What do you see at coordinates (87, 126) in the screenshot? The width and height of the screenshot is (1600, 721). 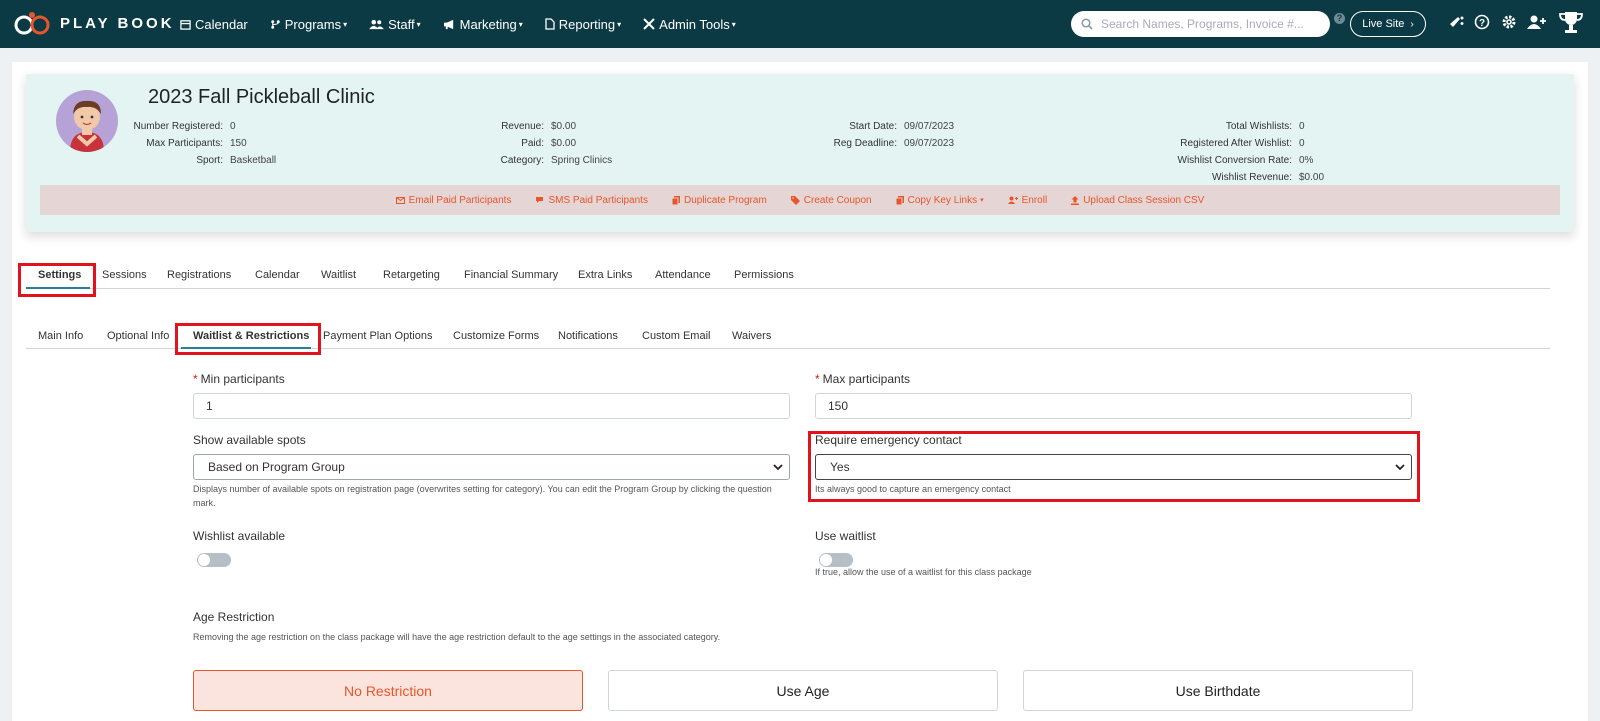 I see `person-avatar-icon` at bounding box center [87, 126].